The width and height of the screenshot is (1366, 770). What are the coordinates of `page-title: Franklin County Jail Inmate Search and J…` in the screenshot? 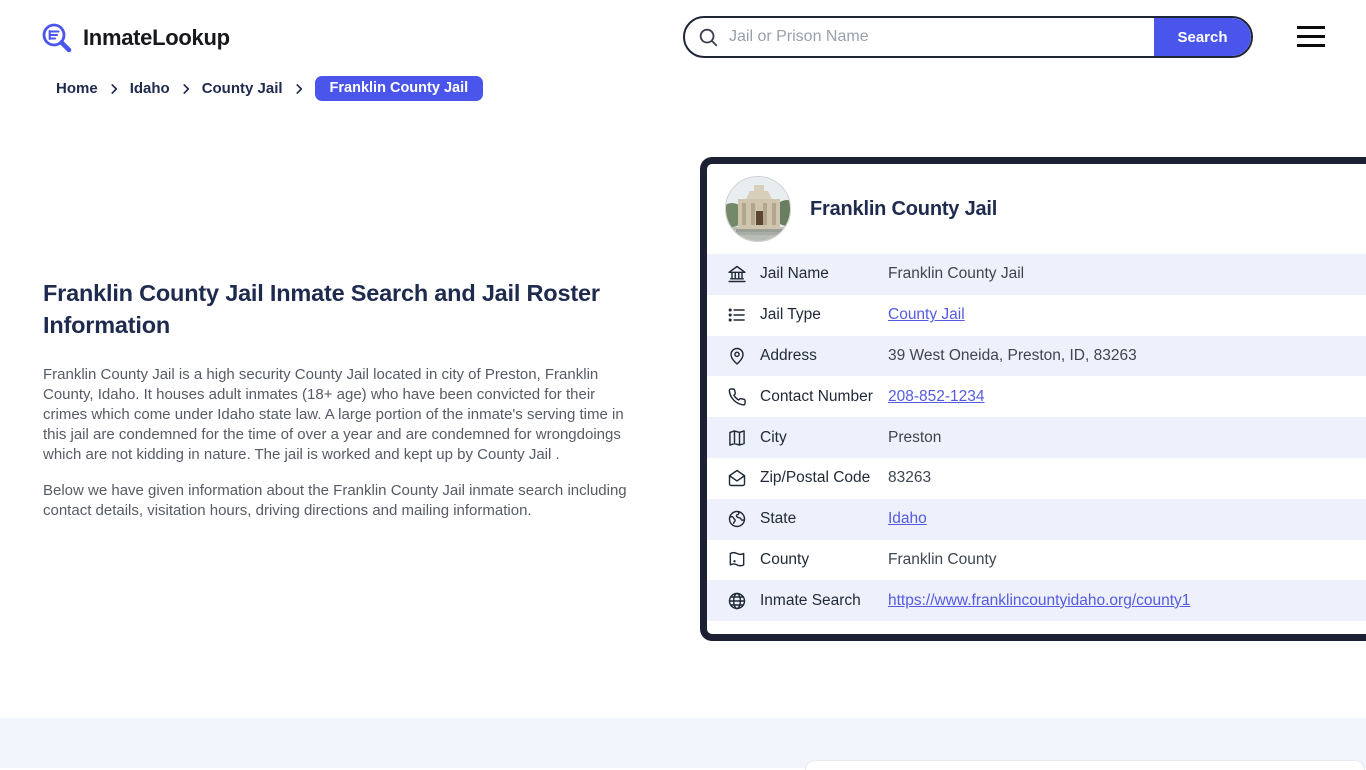 It's located at (321, 309).